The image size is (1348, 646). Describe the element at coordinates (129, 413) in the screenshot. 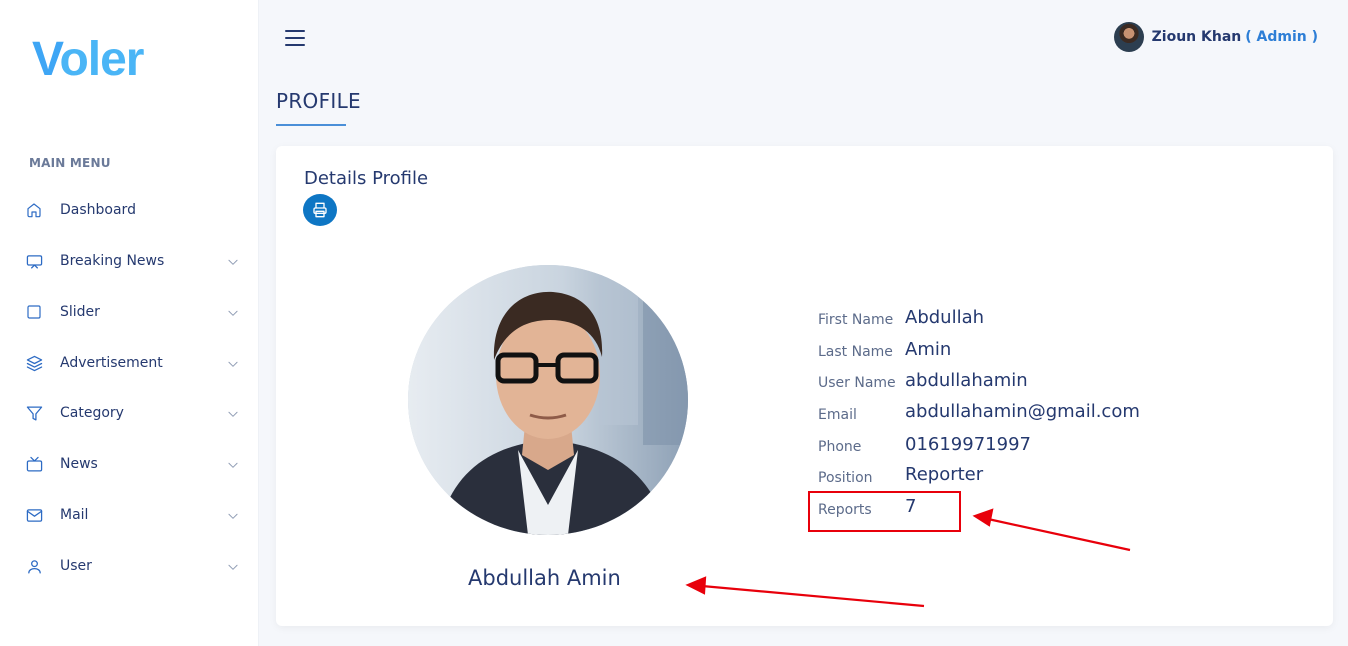

I see `sidebar-item-category: Category` at that location.